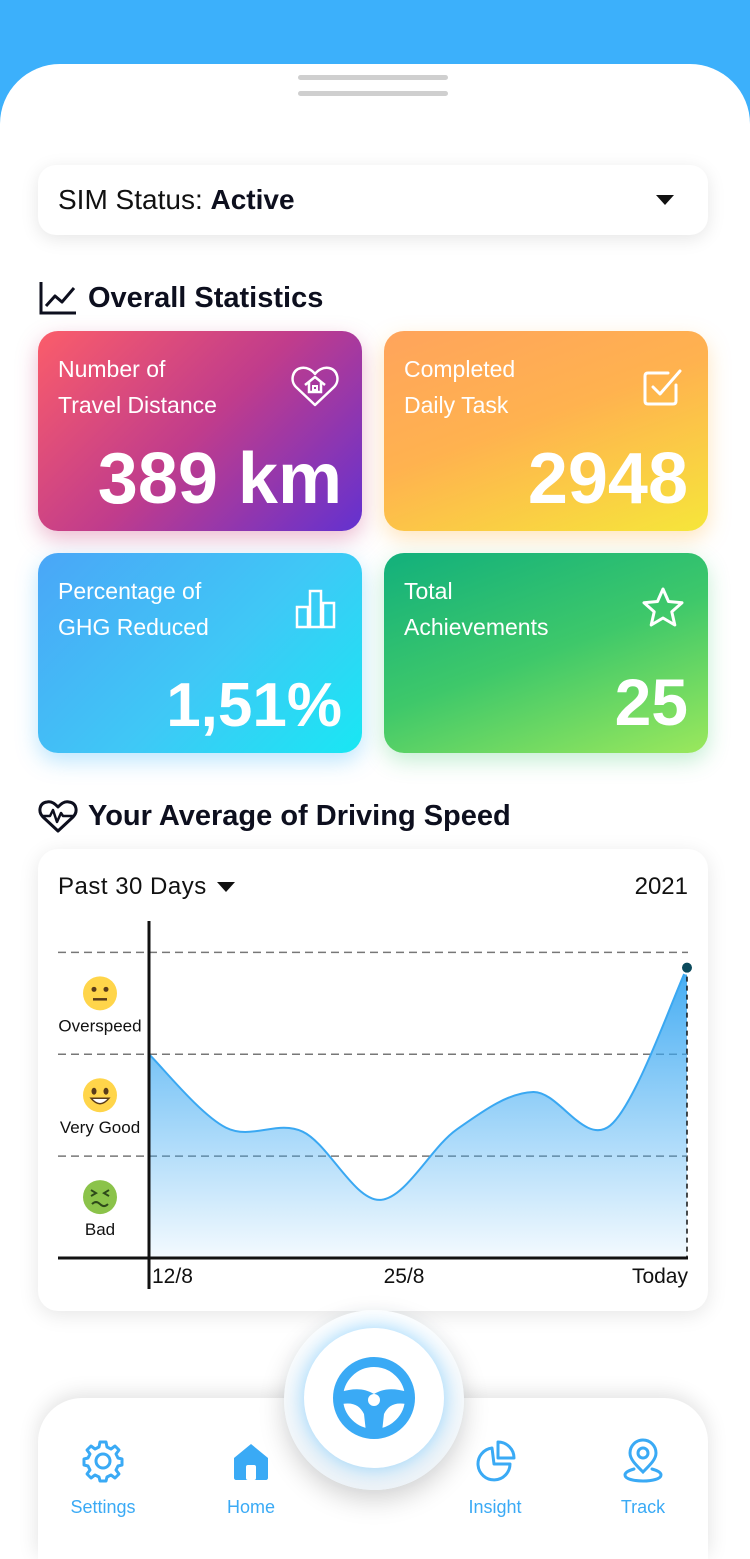 This screenshot has width=750, height=1559. I want to click on achievements-value: 25, so click(651, 702).